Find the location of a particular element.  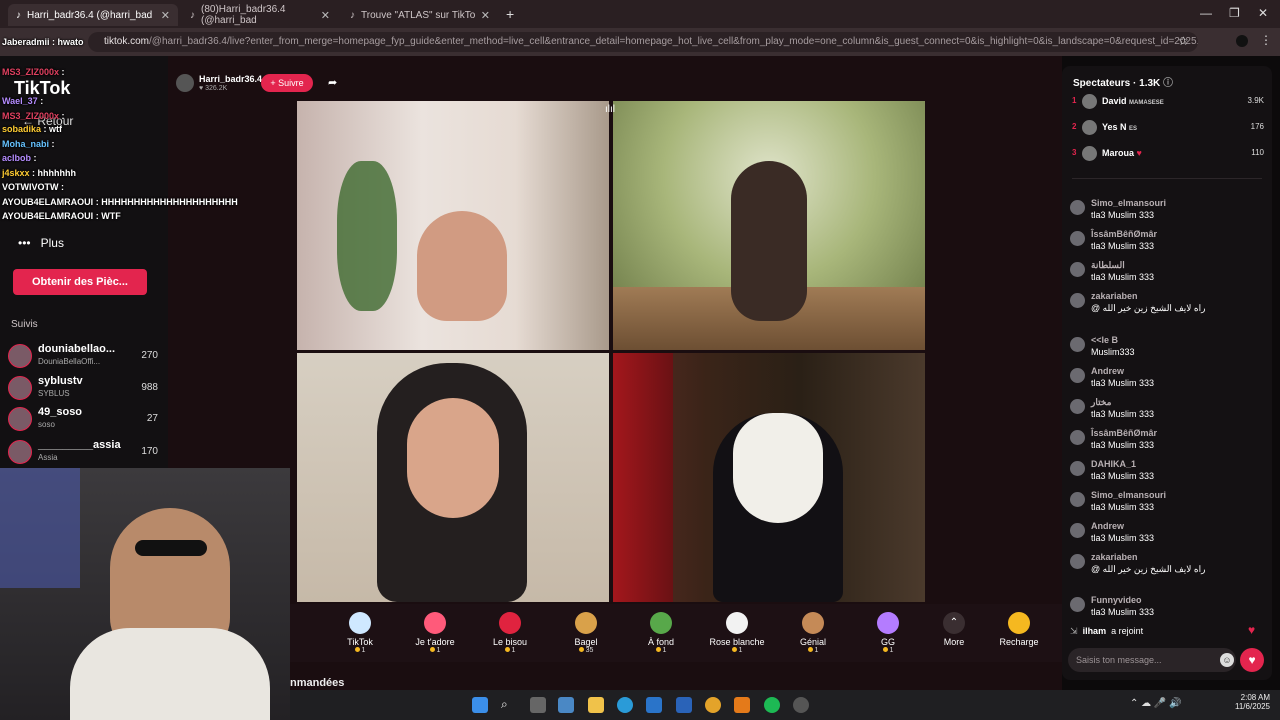

overlay-chat-line: VOTWIVOTW : is located at coordinates (33, 187).